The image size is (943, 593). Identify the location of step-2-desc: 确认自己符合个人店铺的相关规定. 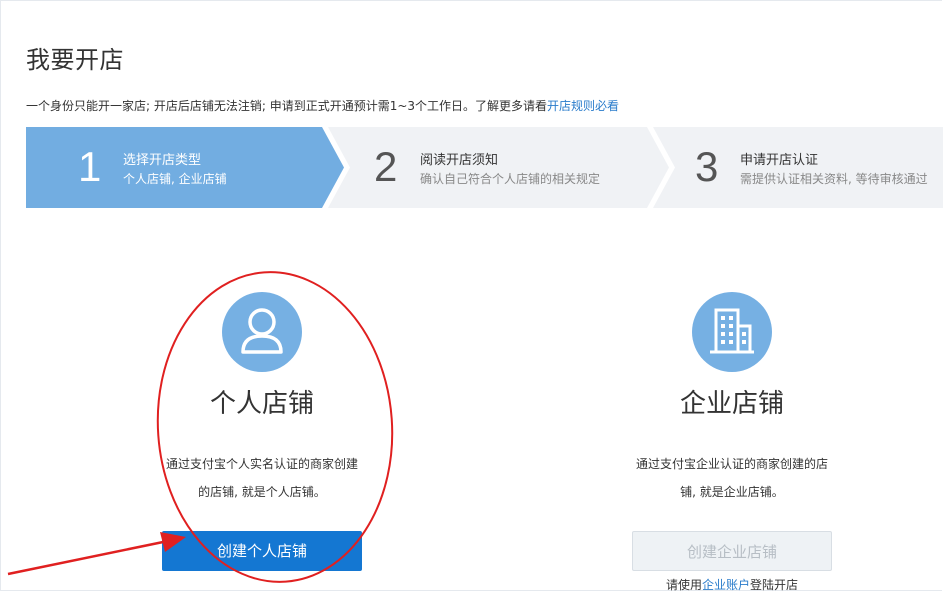
(510, 179).